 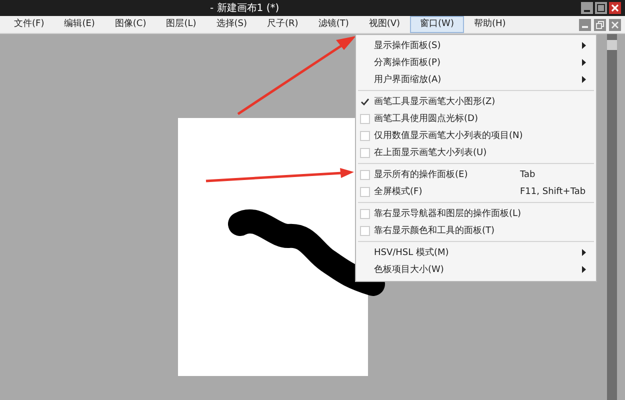 I want to click on menu-entry: 全屏模式(F) F11, Shift+Tab, so click(x=476, y=191).